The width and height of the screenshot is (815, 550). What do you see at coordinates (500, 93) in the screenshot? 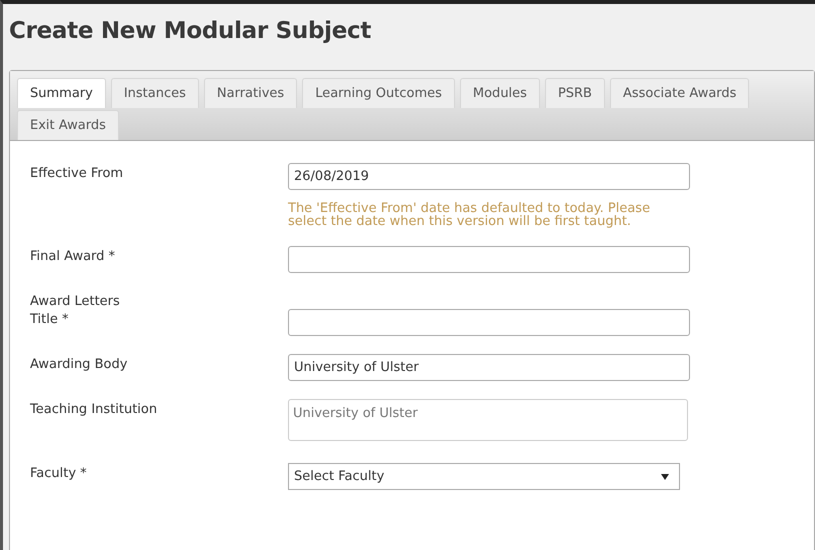
I see `tab: Modules` at bounding box center [500, 93].